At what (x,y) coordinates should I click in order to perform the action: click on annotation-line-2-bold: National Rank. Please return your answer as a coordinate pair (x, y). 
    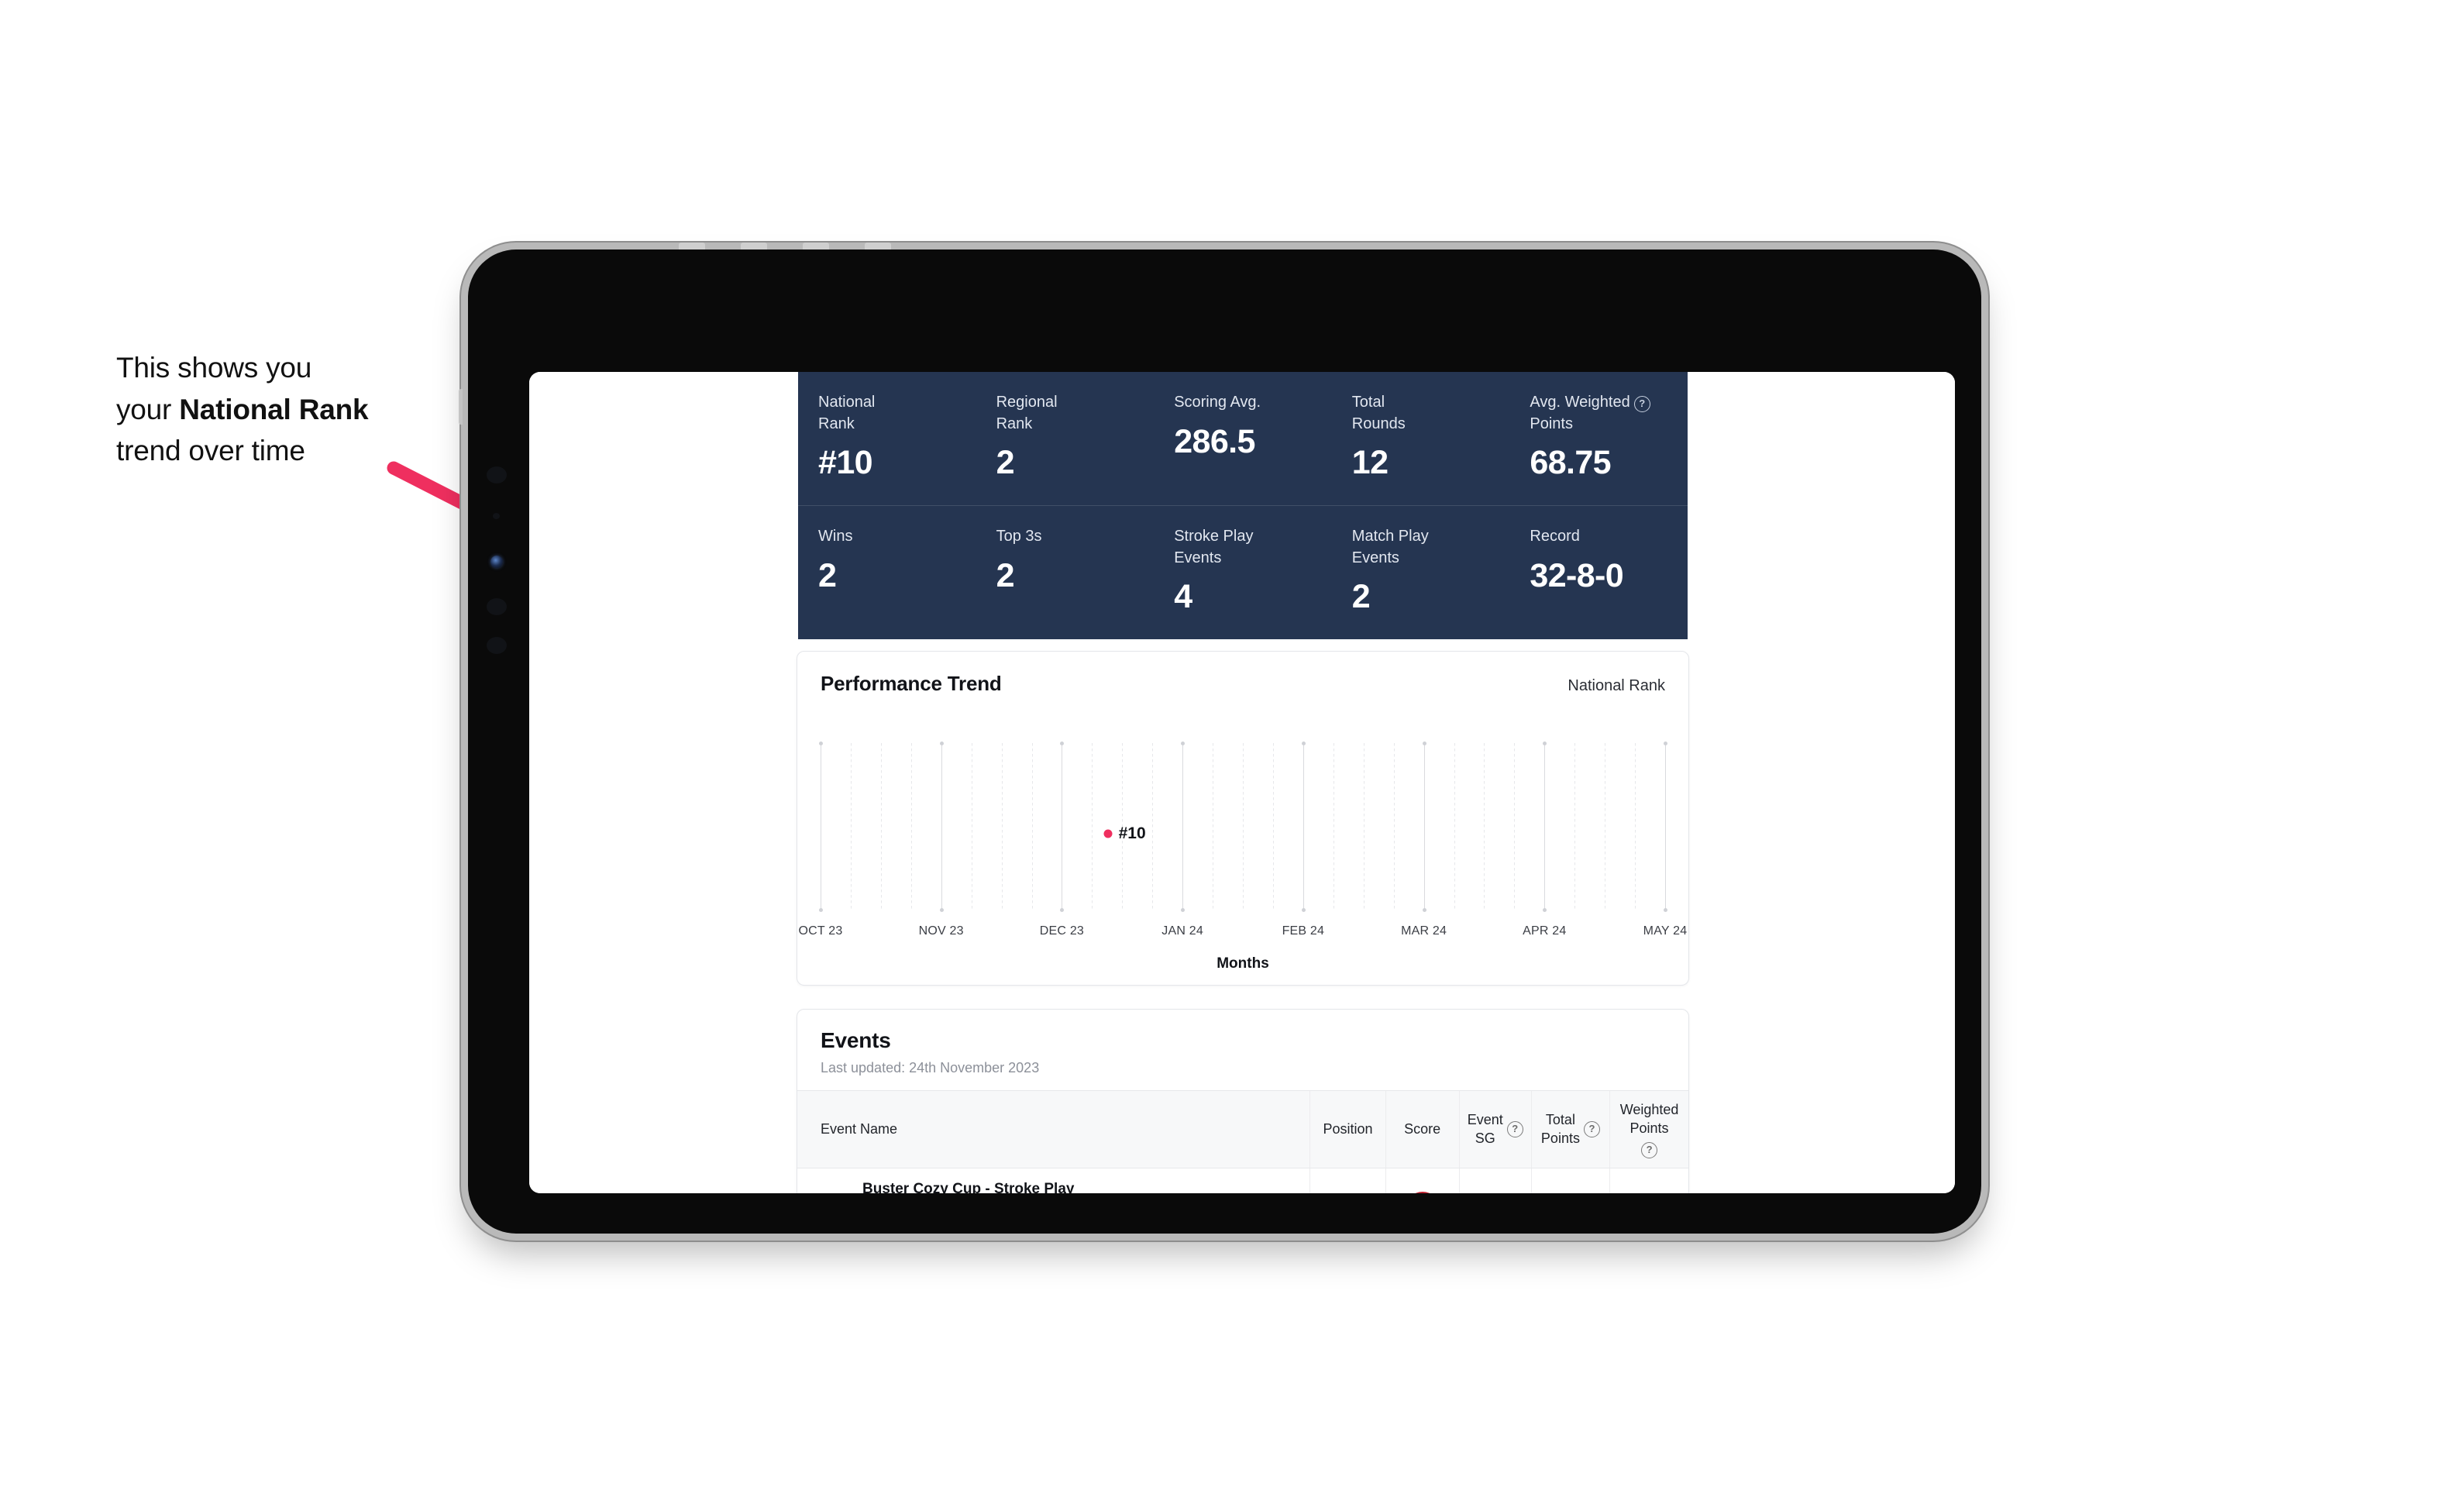
    Looking at the image, I should click on (274, 409).